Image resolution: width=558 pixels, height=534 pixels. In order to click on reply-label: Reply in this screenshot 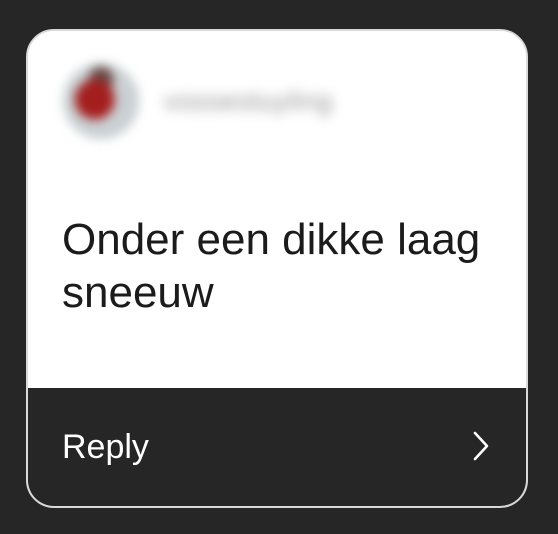, I will do `click(105, 447)`.